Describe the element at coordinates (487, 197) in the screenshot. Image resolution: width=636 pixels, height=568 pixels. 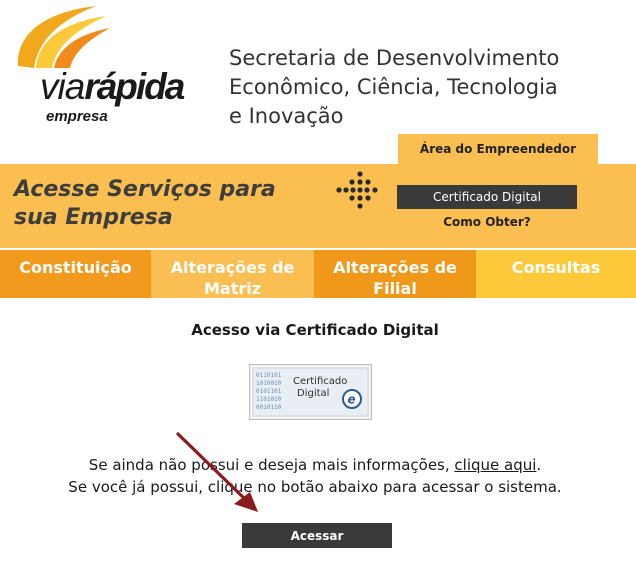
I see `certificado-digital-button: Certificado Digital` at that location.